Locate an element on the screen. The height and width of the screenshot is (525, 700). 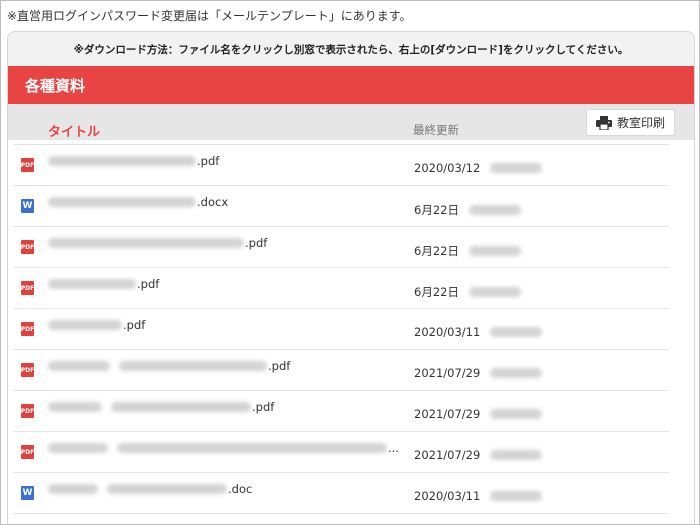
top-note: ※直営用ログインパスワード変更届は「メールテンプレート」にあります。 is located at coordinates (209, 16).